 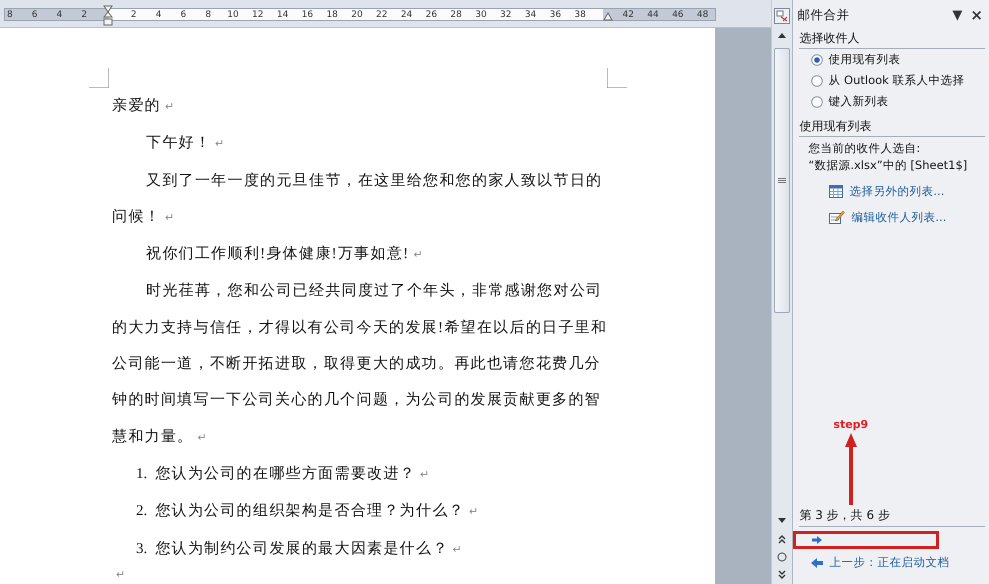 I want to click on list-item-text: 您认为公司的在哪些方面需要改进？ ↵, so click(x=292, y=474).